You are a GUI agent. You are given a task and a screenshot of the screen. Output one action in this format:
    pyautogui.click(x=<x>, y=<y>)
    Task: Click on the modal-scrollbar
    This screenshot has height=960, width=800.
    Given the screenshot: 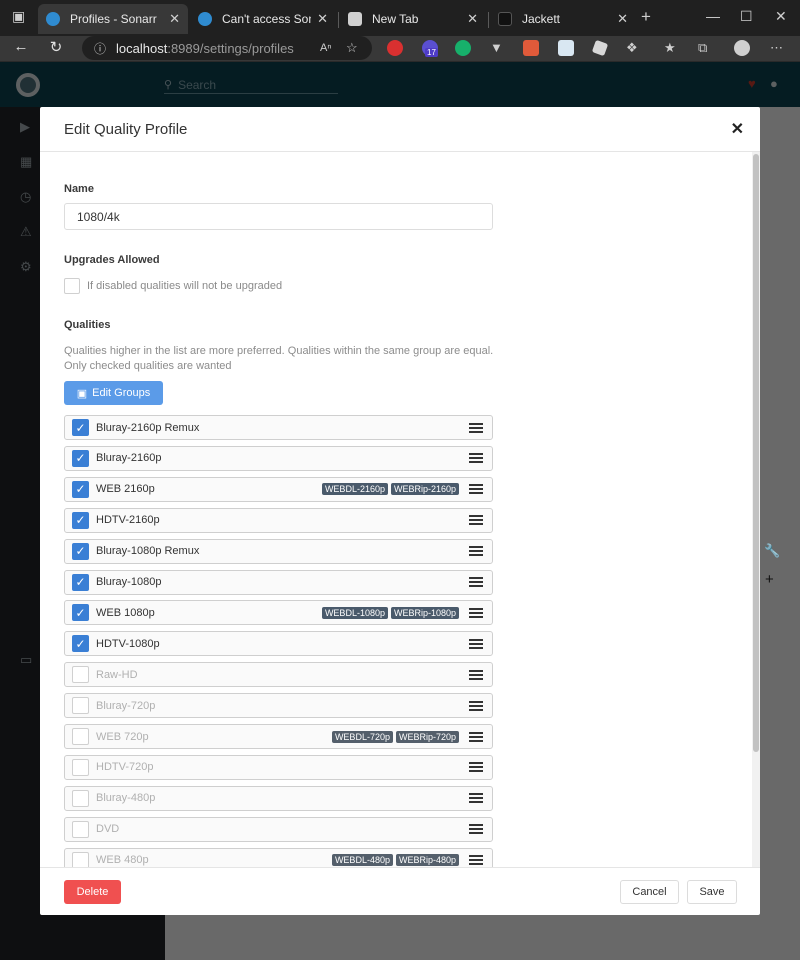 What is the action you would take?
    pyautogui.click(x=756, y=509)
    